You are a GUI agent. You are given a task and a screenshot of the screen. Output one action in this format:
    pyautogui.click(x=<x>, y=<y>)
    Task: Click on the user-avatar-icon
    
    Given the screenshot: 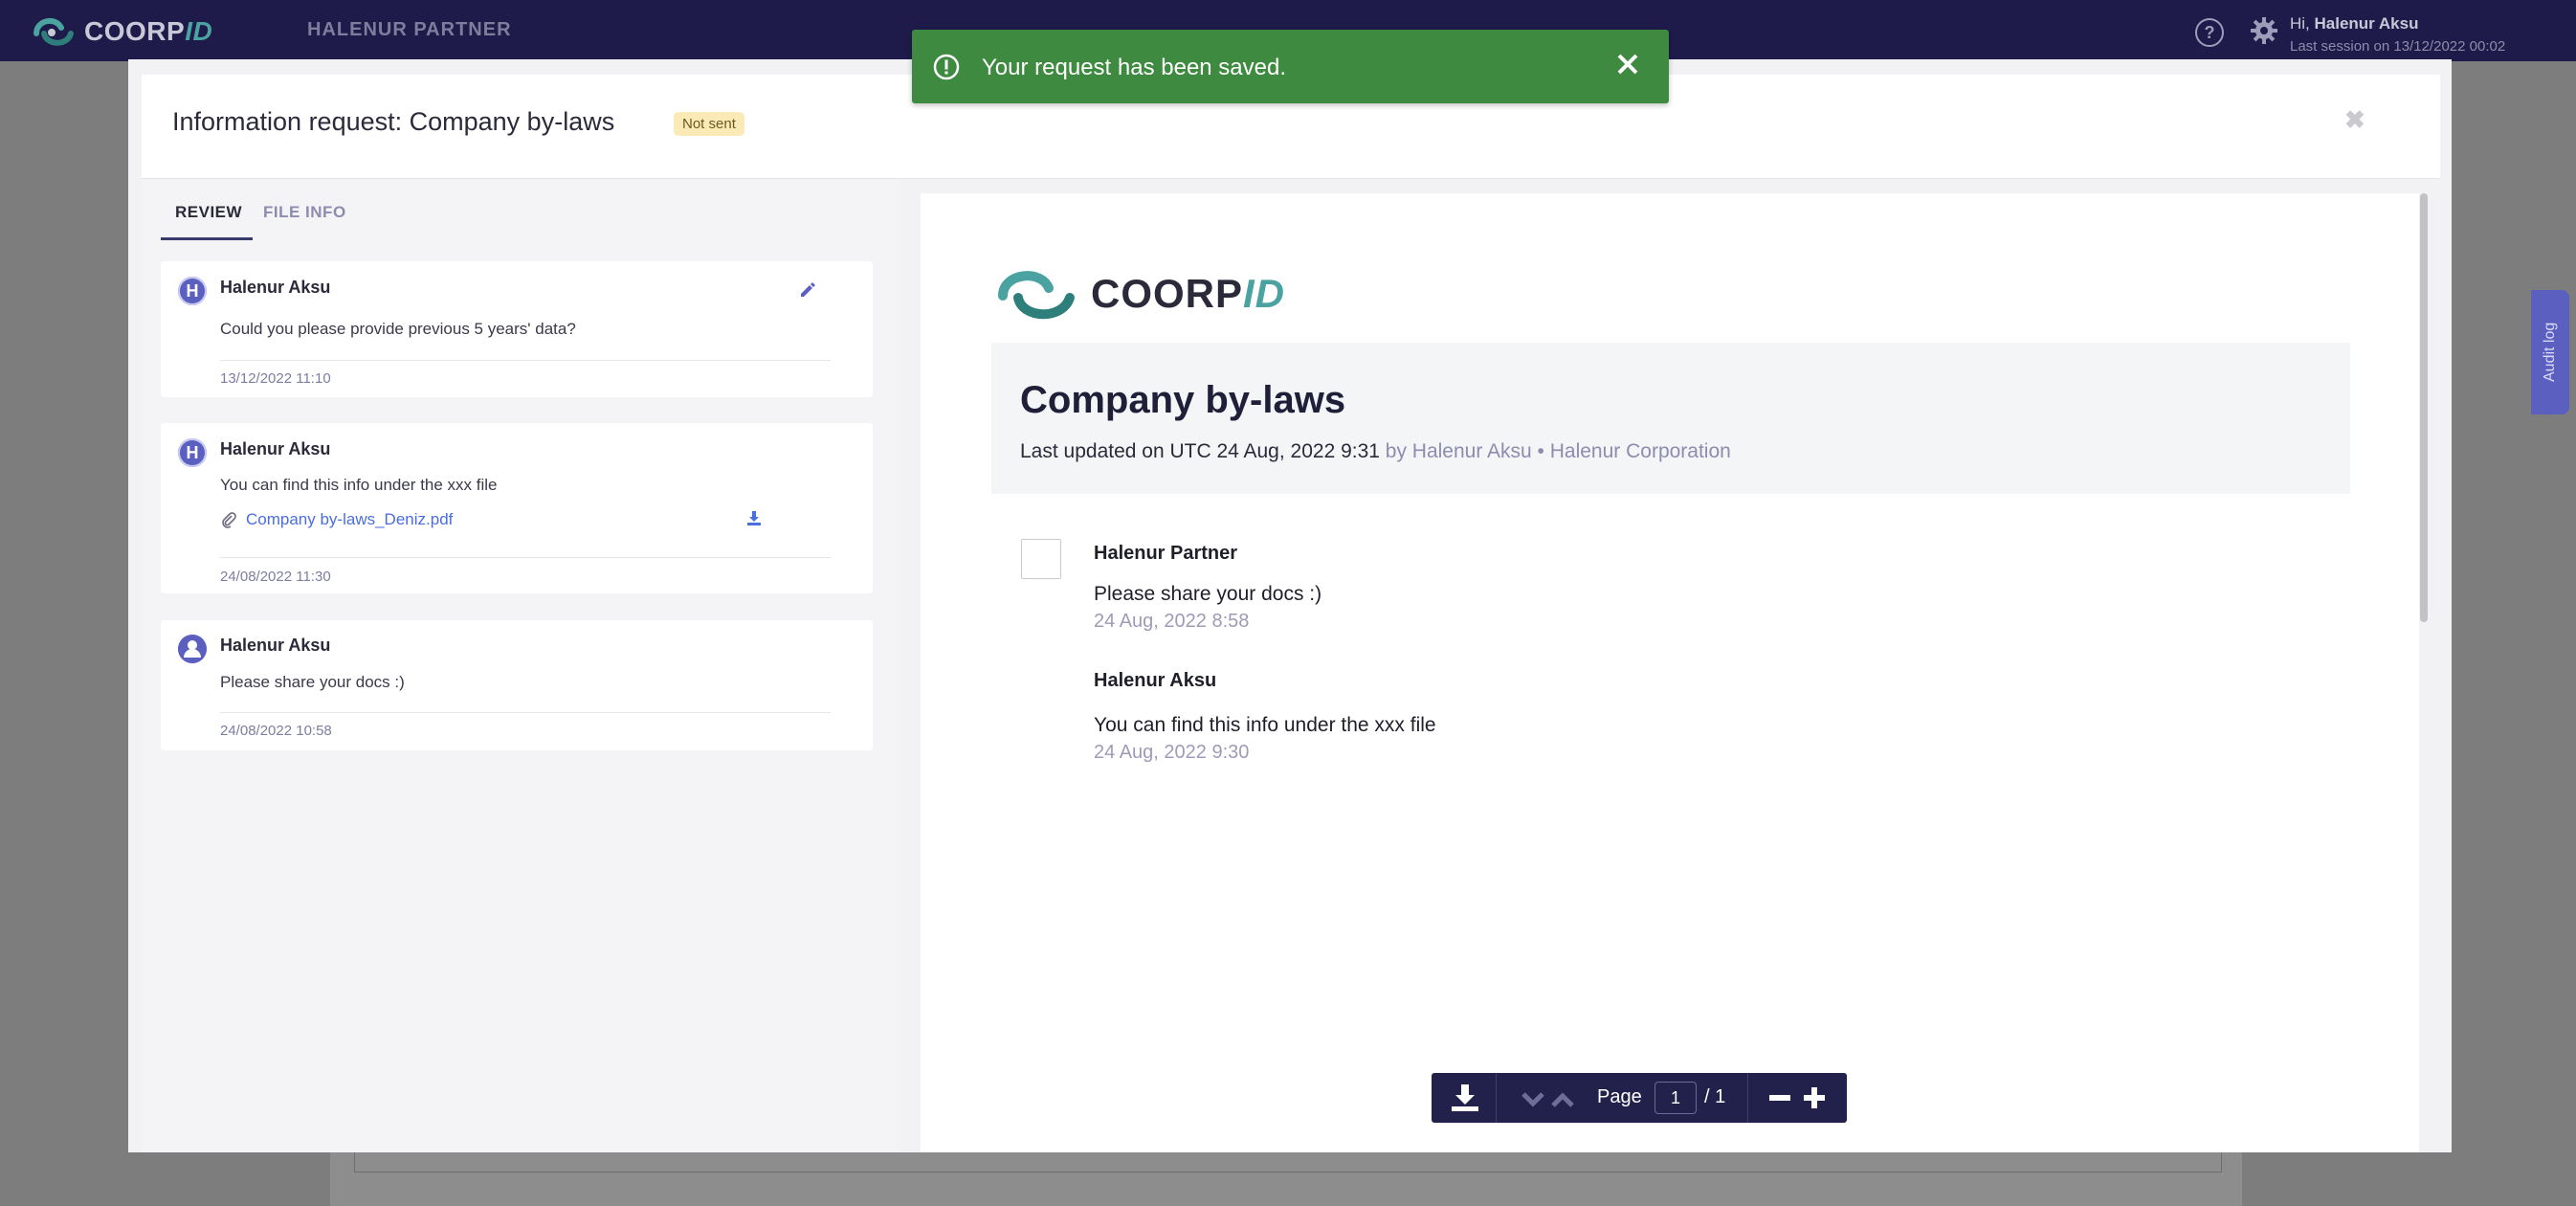 What is the action you would take?
    pyautogui.click(x=192, y=649)
    